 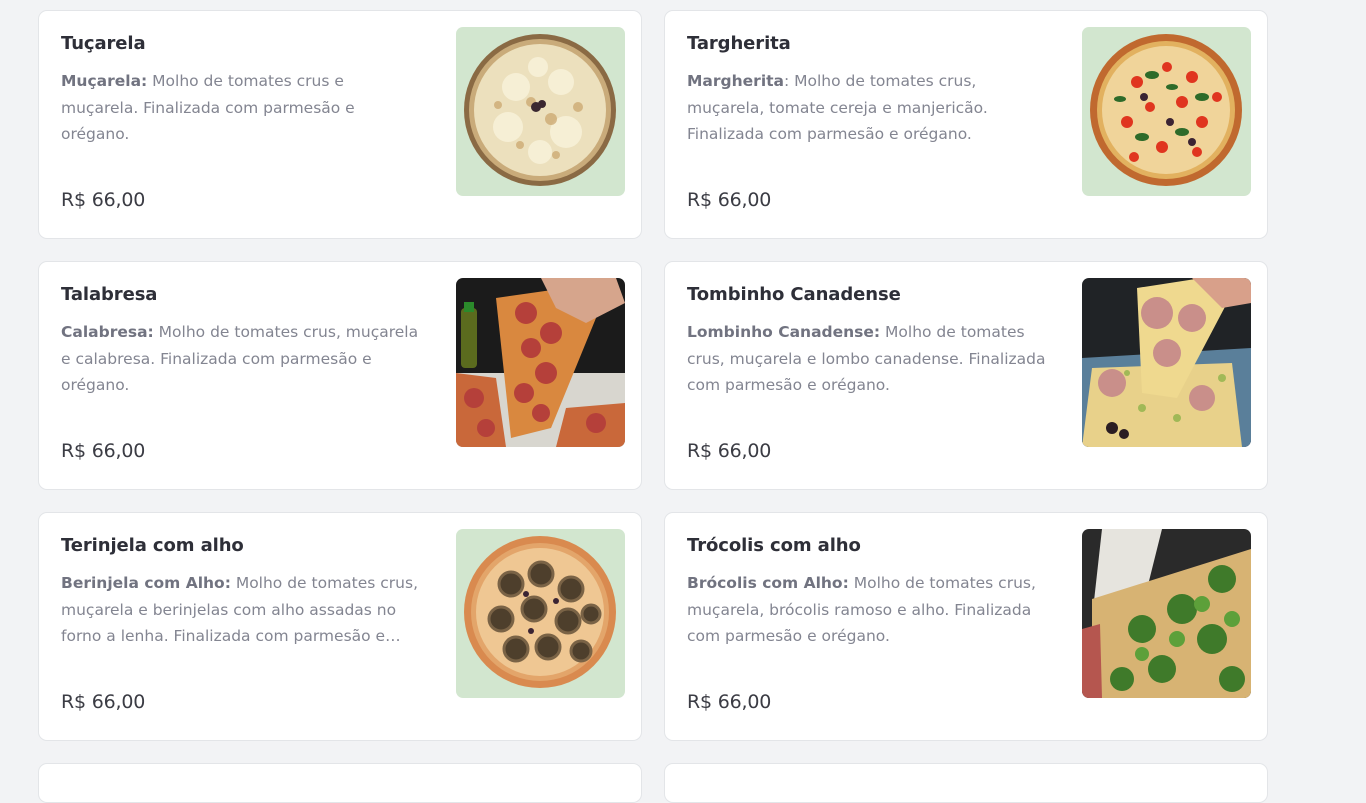 I want to click on pizza-lombinho-photo, so click(x=1166, y=362).